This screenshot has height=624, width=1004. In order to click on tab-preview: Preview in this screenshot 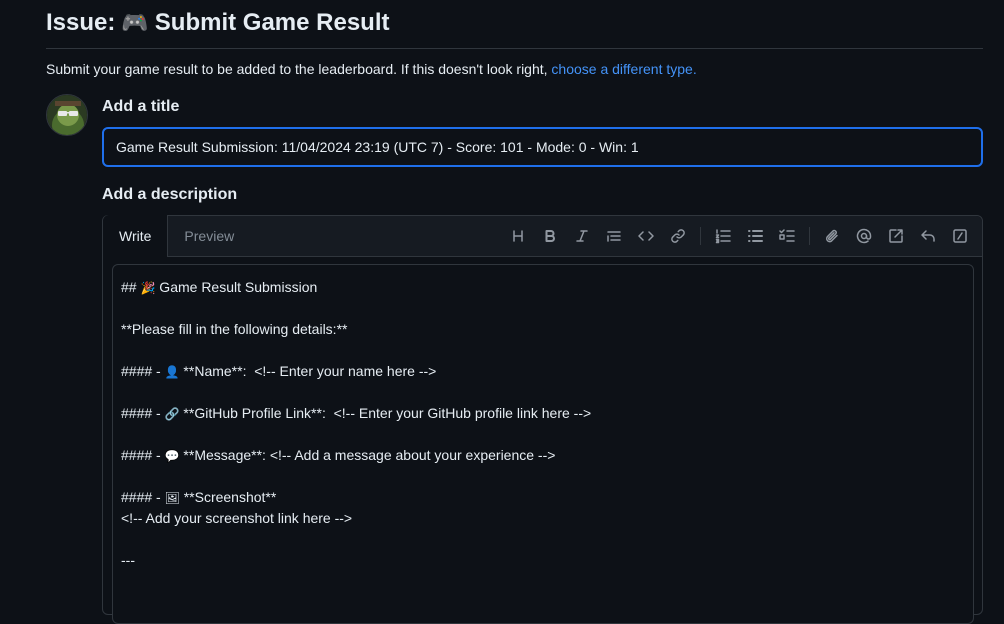, I will do `click(209, 235)`.